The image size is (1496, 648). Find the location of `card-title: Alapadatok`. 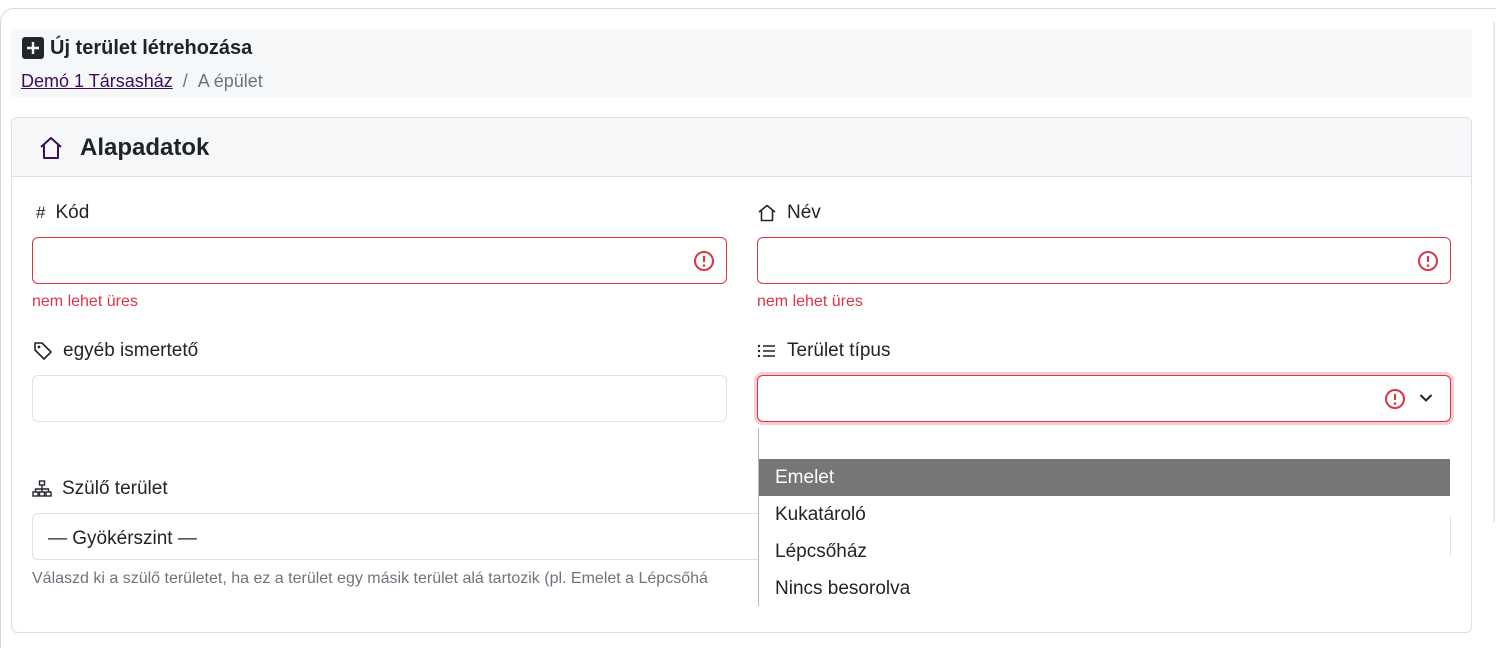

card-title: Alapadatok is located at coordinates (123, 148).